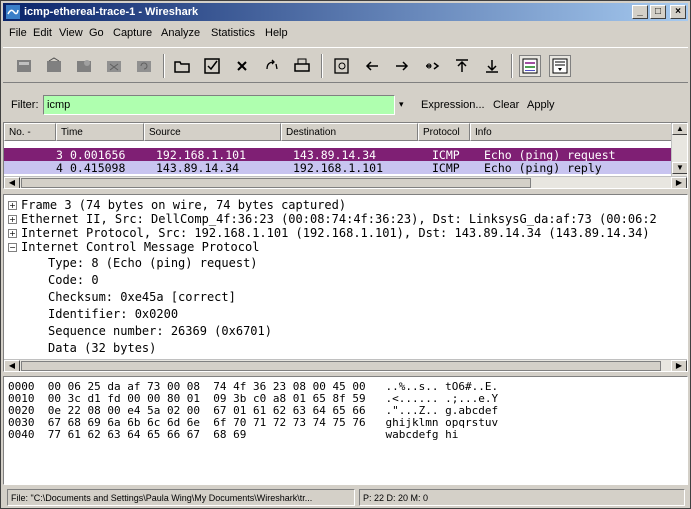  I want to click on colorize-icon, so click(530, 66).